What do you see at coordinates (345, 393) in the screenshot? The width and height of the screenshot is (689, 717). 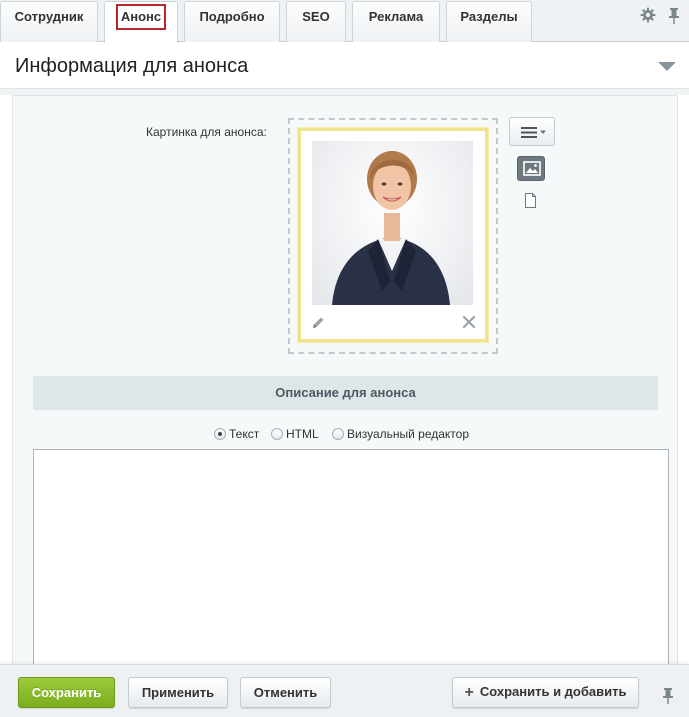 I see `description-header: Описание для анонса` at bounding box center [345, 393].